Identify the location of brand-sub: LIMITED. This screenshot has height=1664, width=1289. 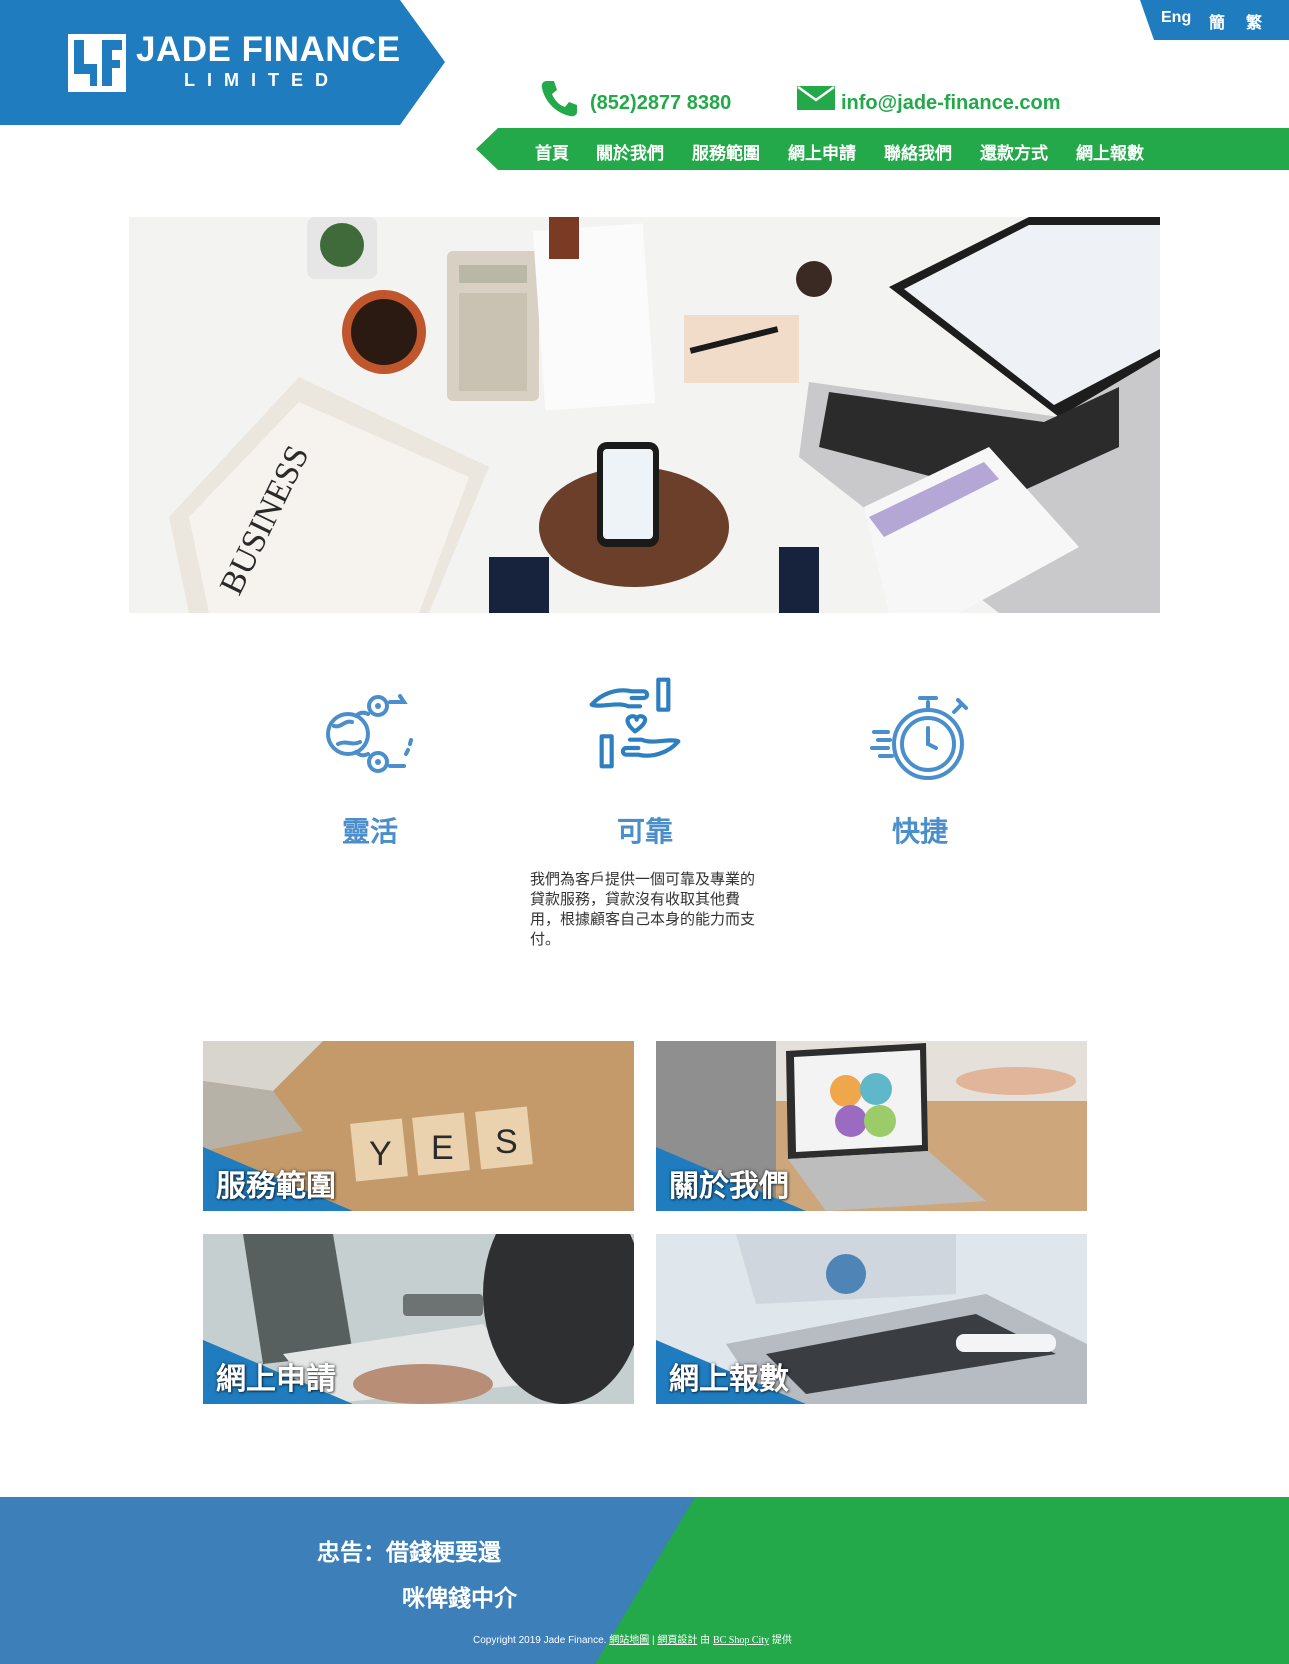
(262, 80).